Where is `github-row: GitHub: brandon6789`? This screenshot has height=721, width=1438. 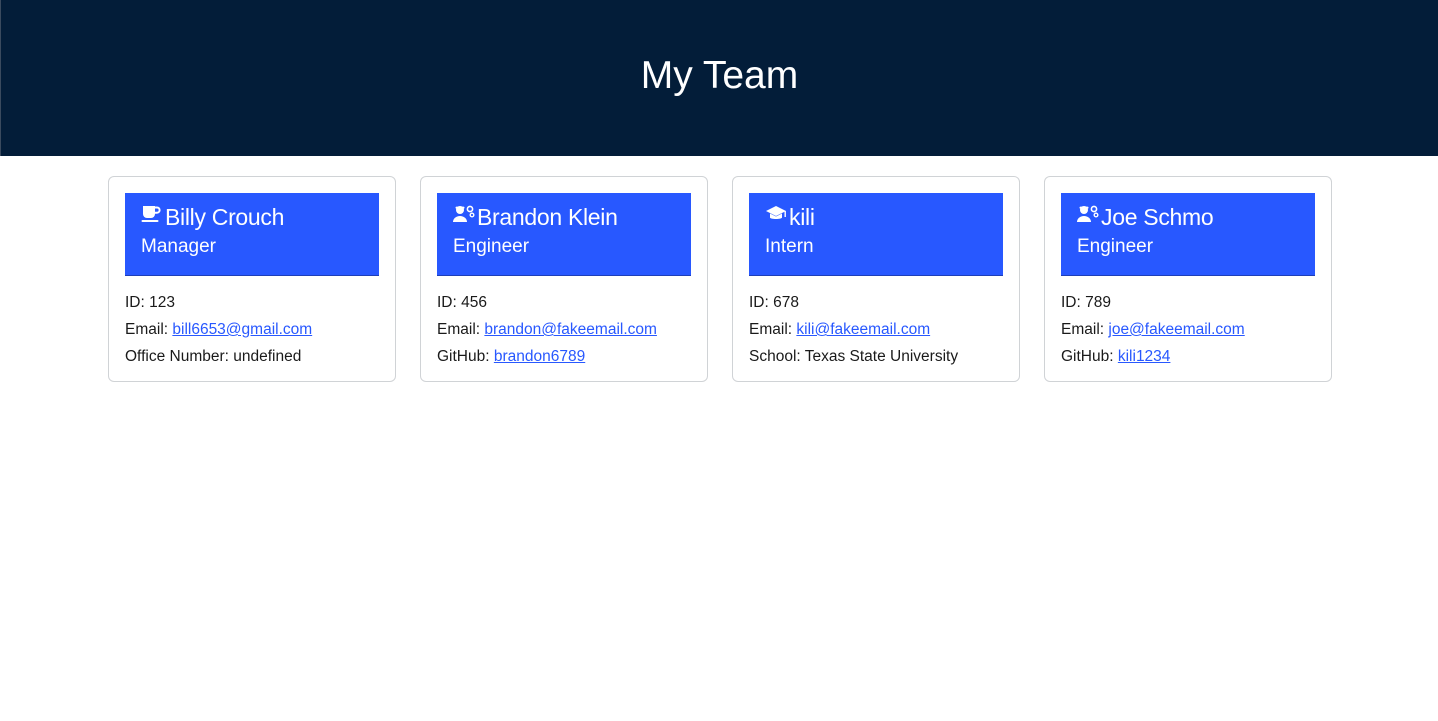 github-row: GitHub: brandon6789 is located at coordinates (564, 356).